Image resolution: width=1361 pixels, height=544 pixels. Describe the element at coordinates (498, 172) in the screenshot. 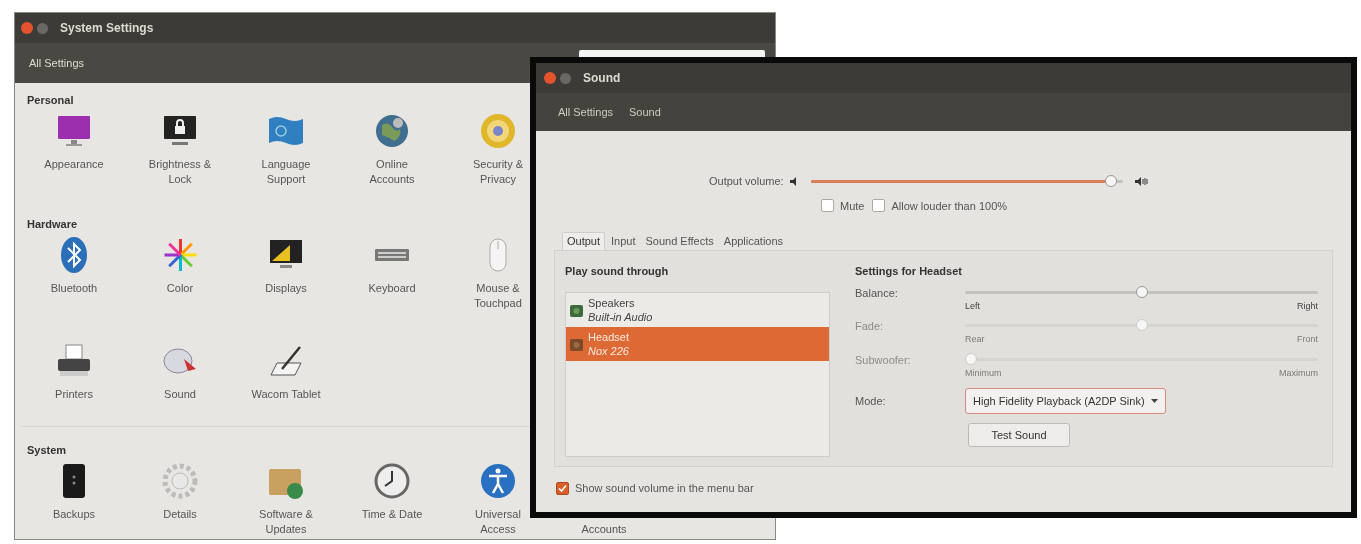

I see `settings-item-label: Security & Privacy` at that location.